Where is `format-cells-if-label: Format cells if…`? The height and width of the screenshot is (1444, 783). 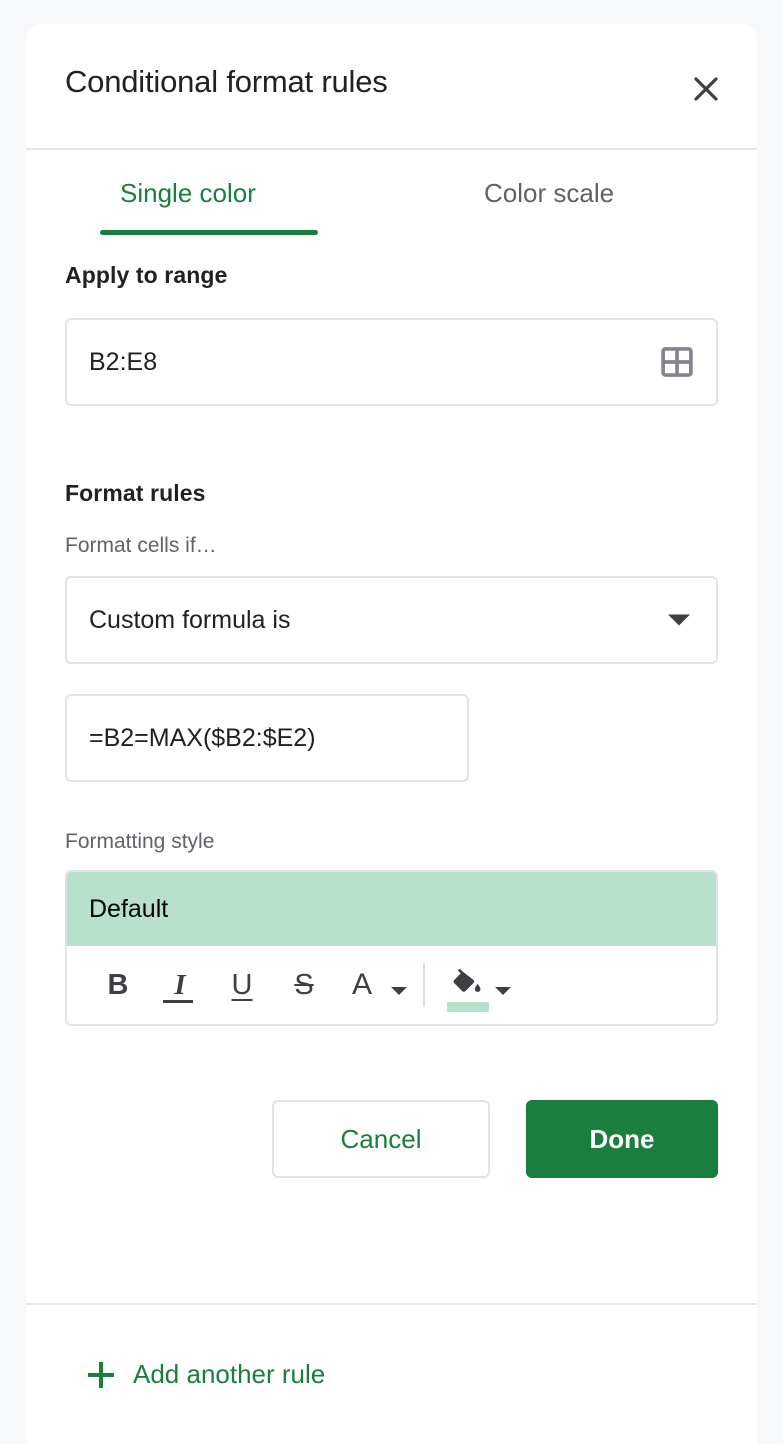
format-cells-if-label: Format cells if… is located at coordinates (141, 545).